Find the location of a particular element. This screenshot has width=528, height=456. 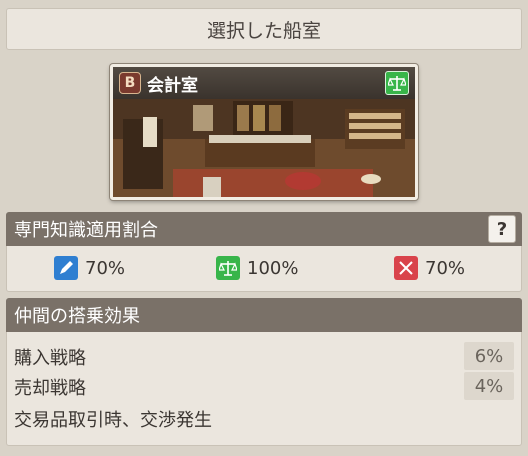

effect-label: 交易品取引時、交渉発生 is located at coordinates (113, 420).